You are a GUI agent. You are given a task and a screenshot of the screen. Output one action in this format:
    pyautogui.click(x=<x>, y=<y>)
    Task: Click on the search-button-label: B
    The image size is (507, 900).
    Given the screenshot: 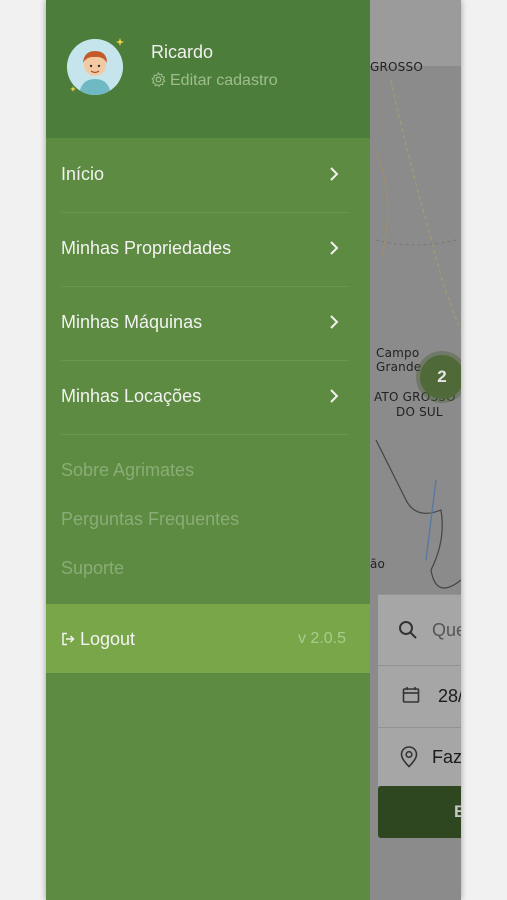 What is the action you would take?
    pyautogui.click(x=457, y=811)
    